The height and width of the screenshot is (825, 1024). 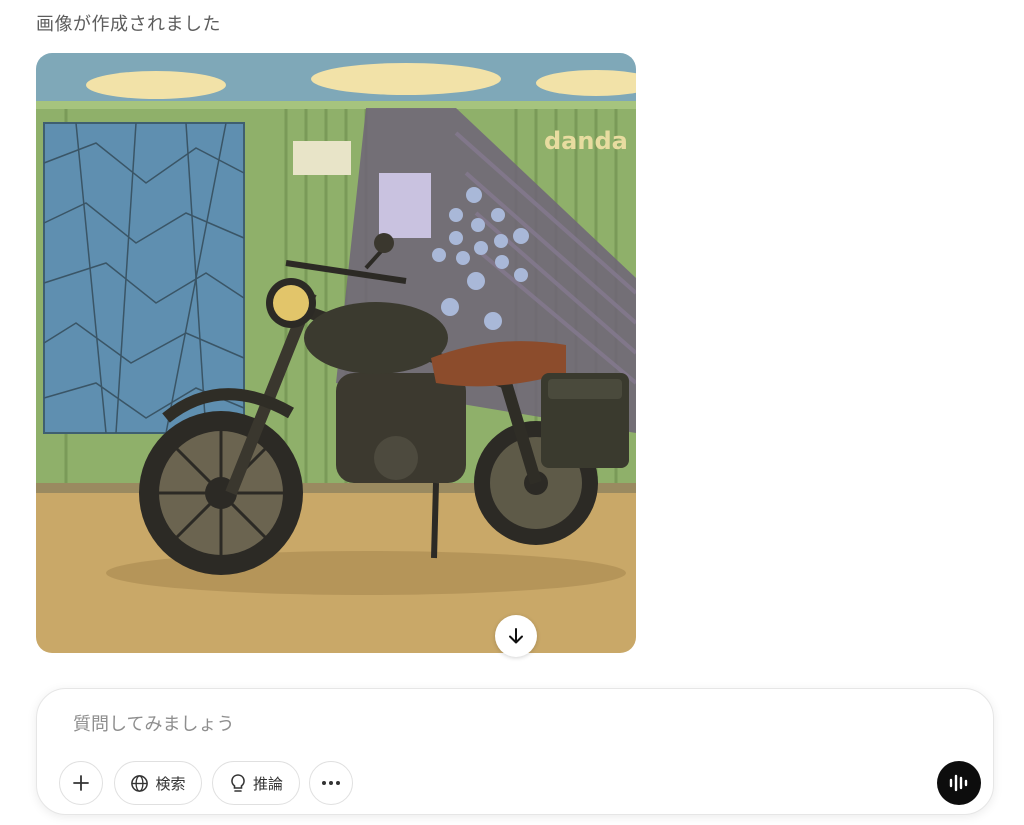 I want to click on reason-button: 推論, so click(x=256, y=783).